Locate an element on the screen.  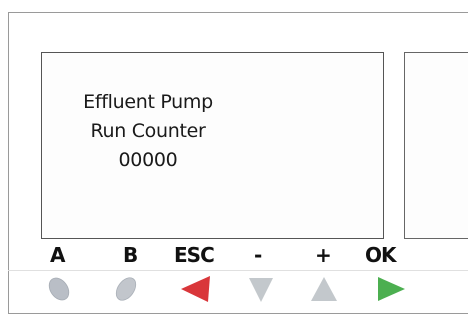
button-ok-label: OK is located at coordinates (380, 255).